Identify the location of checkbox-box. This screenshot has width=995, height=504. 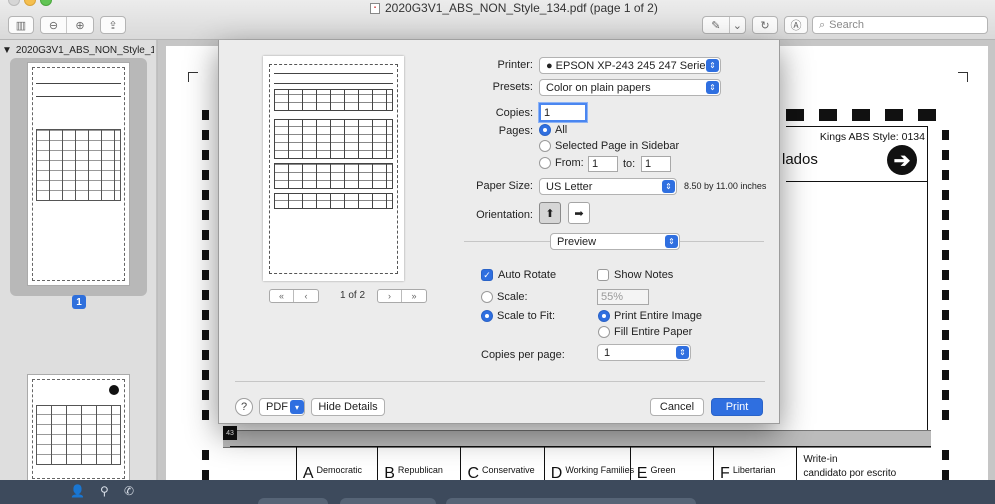
(603, 275).